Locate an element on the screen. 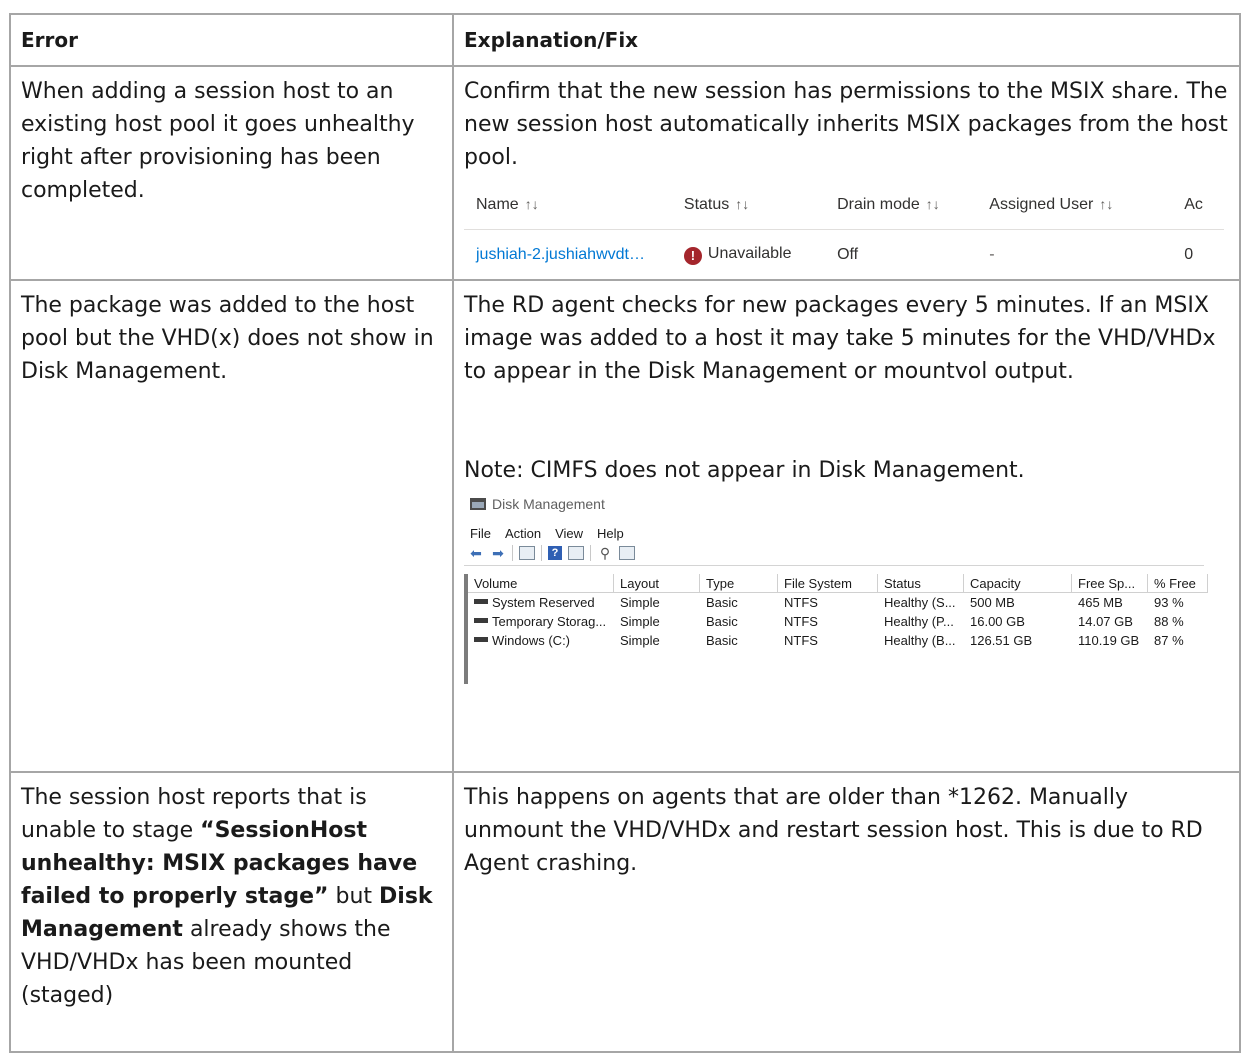 The height and width of the screenshot is (1053, 1248). action-pane-icon is located at coordinates (576, 553).